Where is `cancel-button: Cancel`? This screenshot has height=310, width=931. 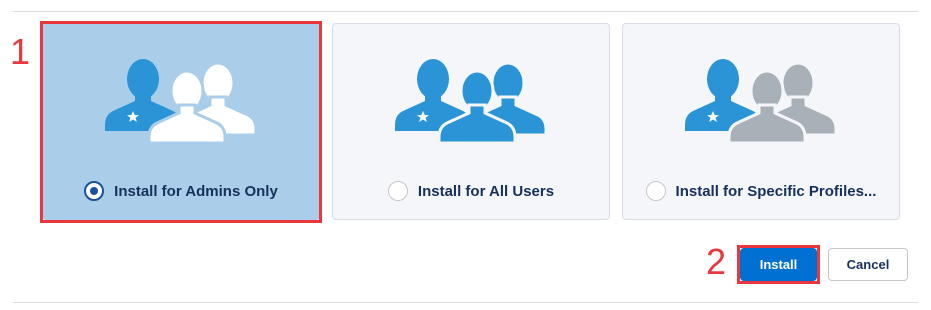
cancel-button: Cancel is located at coordinates (868, 264).